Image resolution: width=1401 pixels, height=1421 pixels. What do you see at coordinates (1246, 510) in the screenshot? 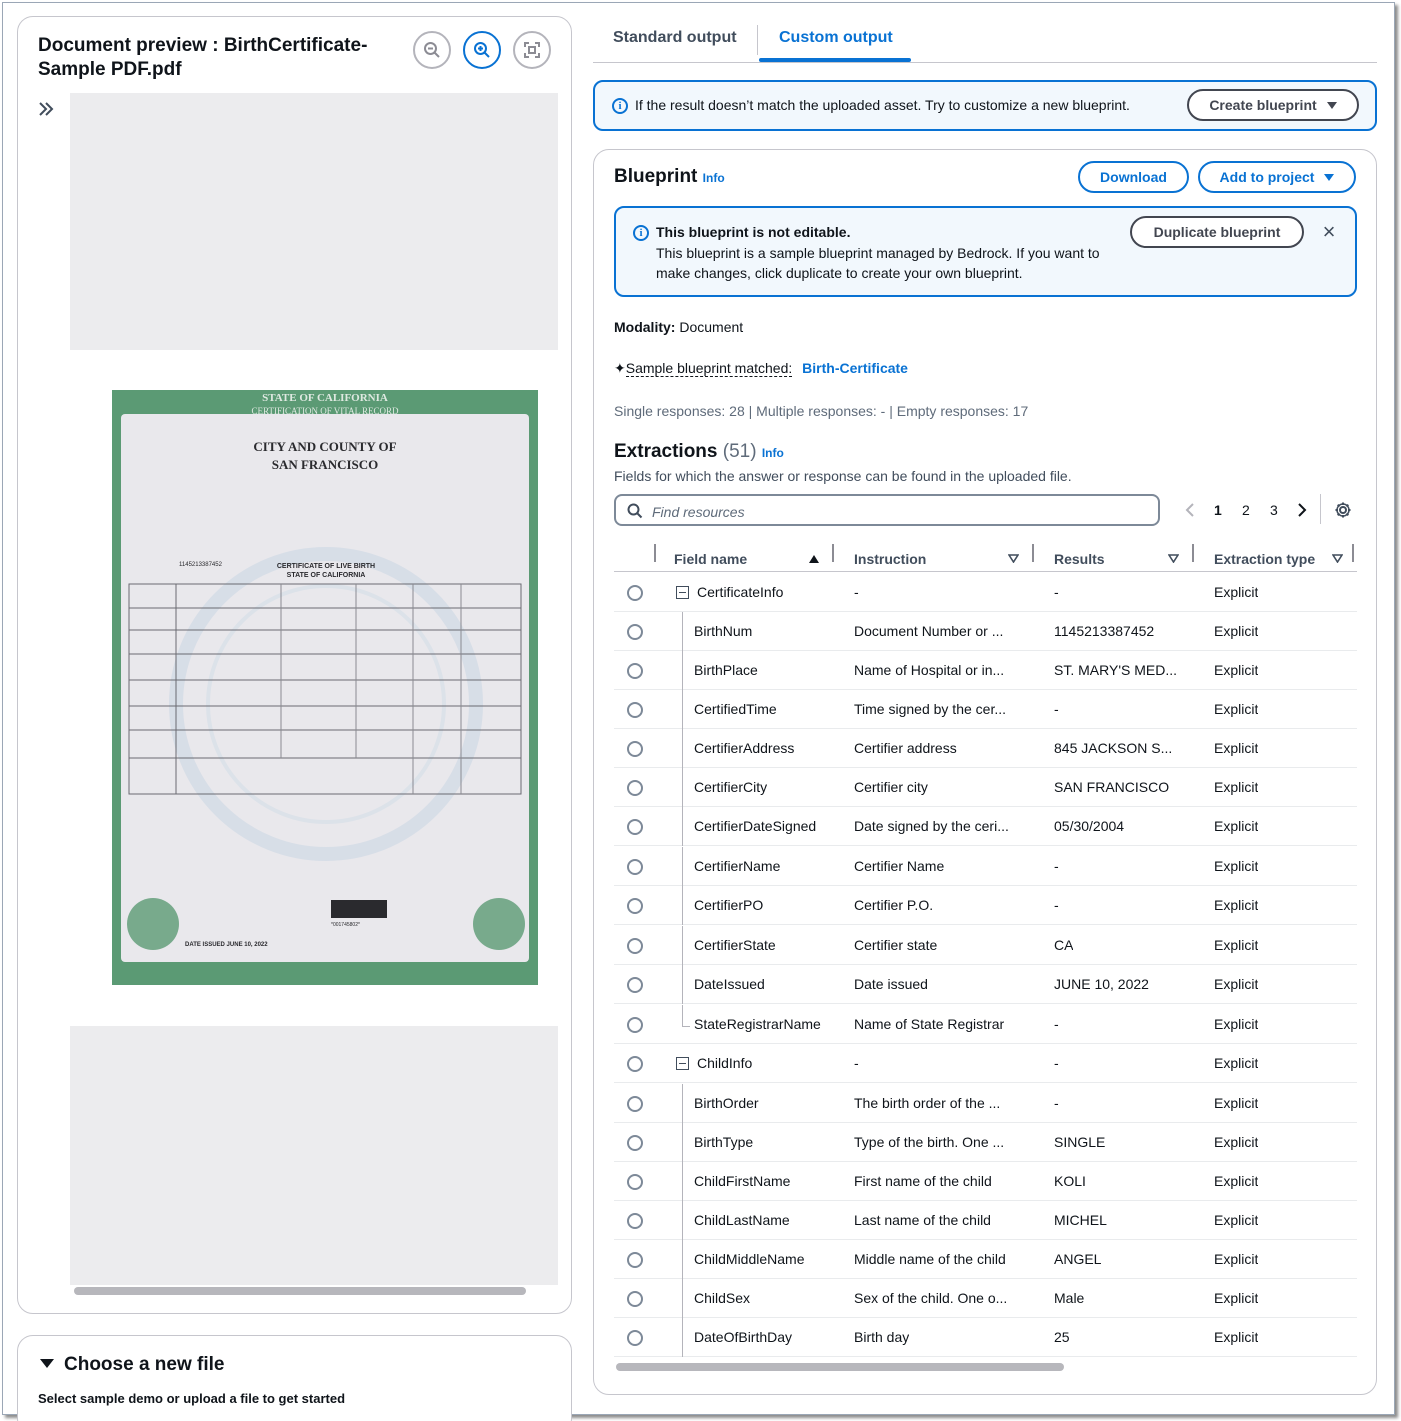
I see `page-2: 2` at bounding box center [1246, 510].